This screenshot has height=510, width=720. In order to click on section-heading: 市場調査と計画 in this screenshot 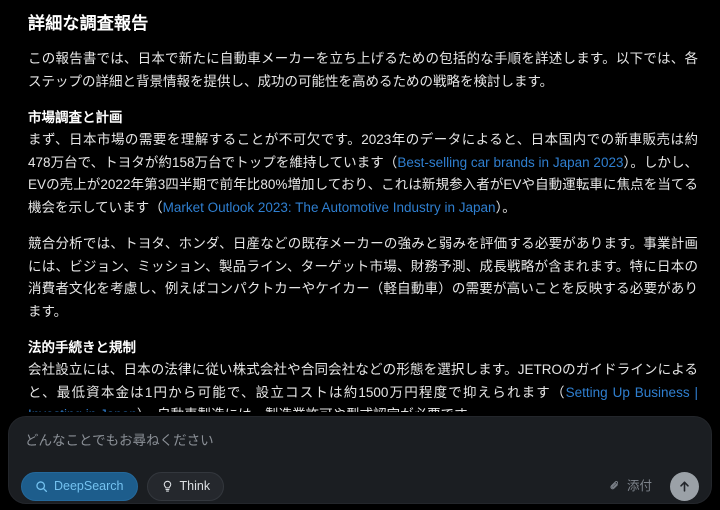, I will do `click(75, 117)`.